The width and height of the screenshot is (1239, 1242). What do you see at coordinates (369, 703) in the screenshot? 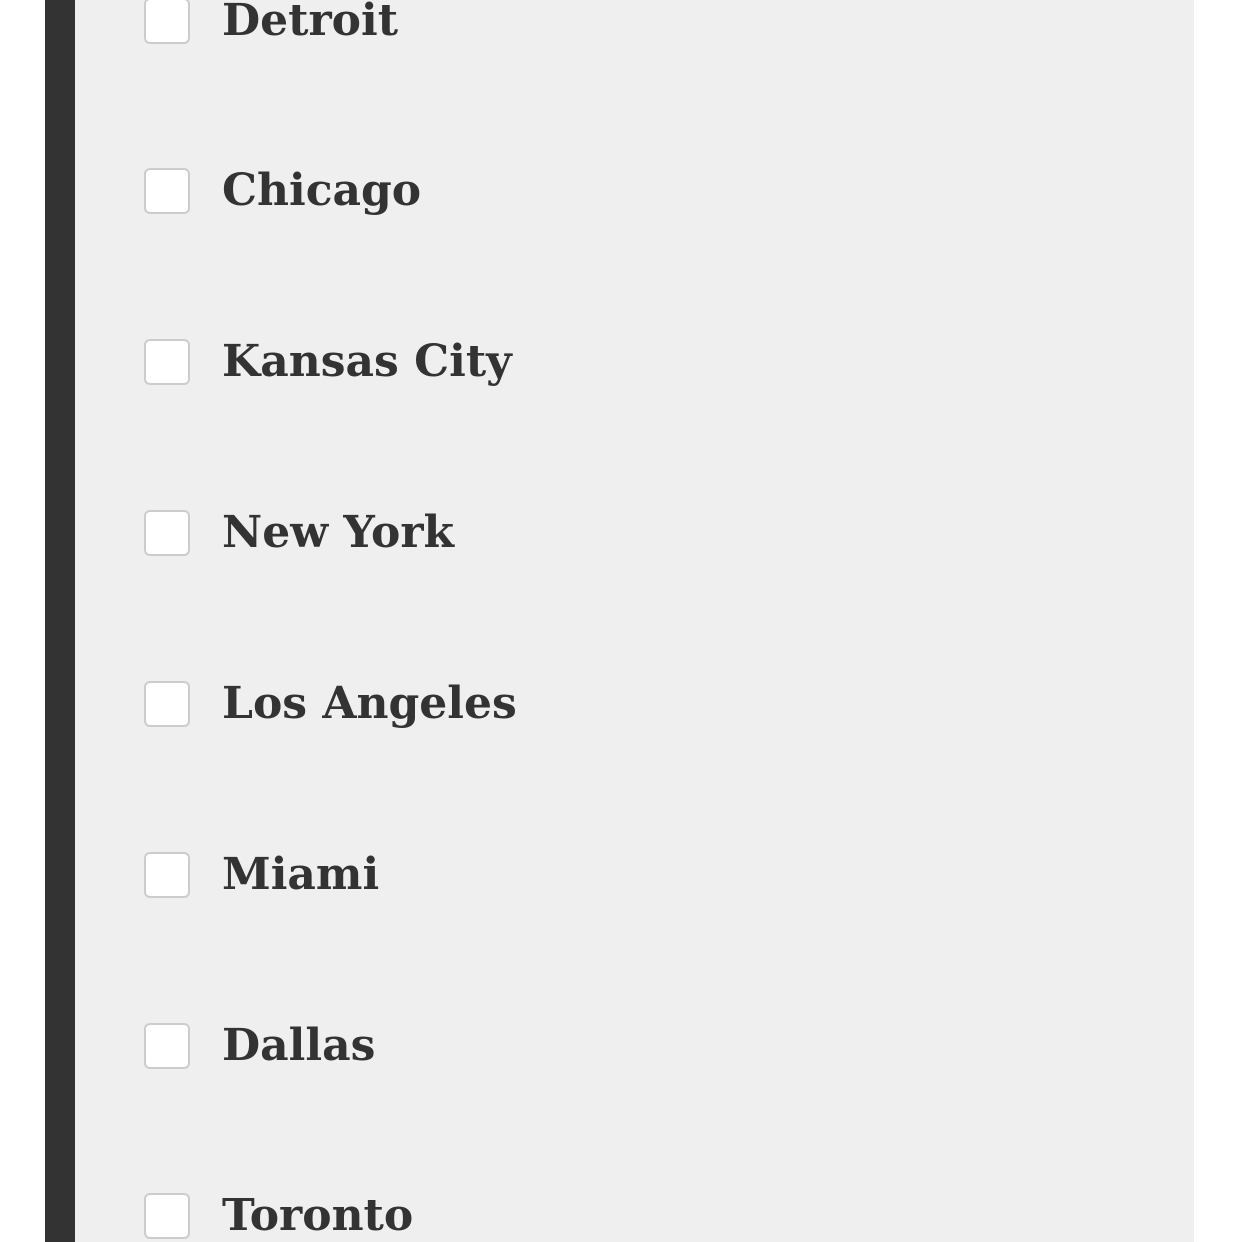
I see `option-label: Los Angeles` at bounding box center [369, 703].